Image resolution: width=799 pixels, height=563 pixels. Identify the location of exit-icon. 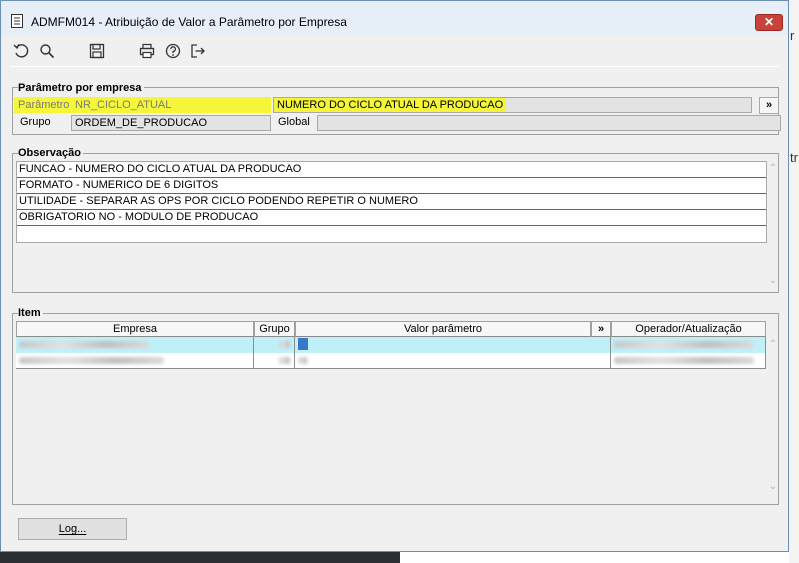
(198, 51).